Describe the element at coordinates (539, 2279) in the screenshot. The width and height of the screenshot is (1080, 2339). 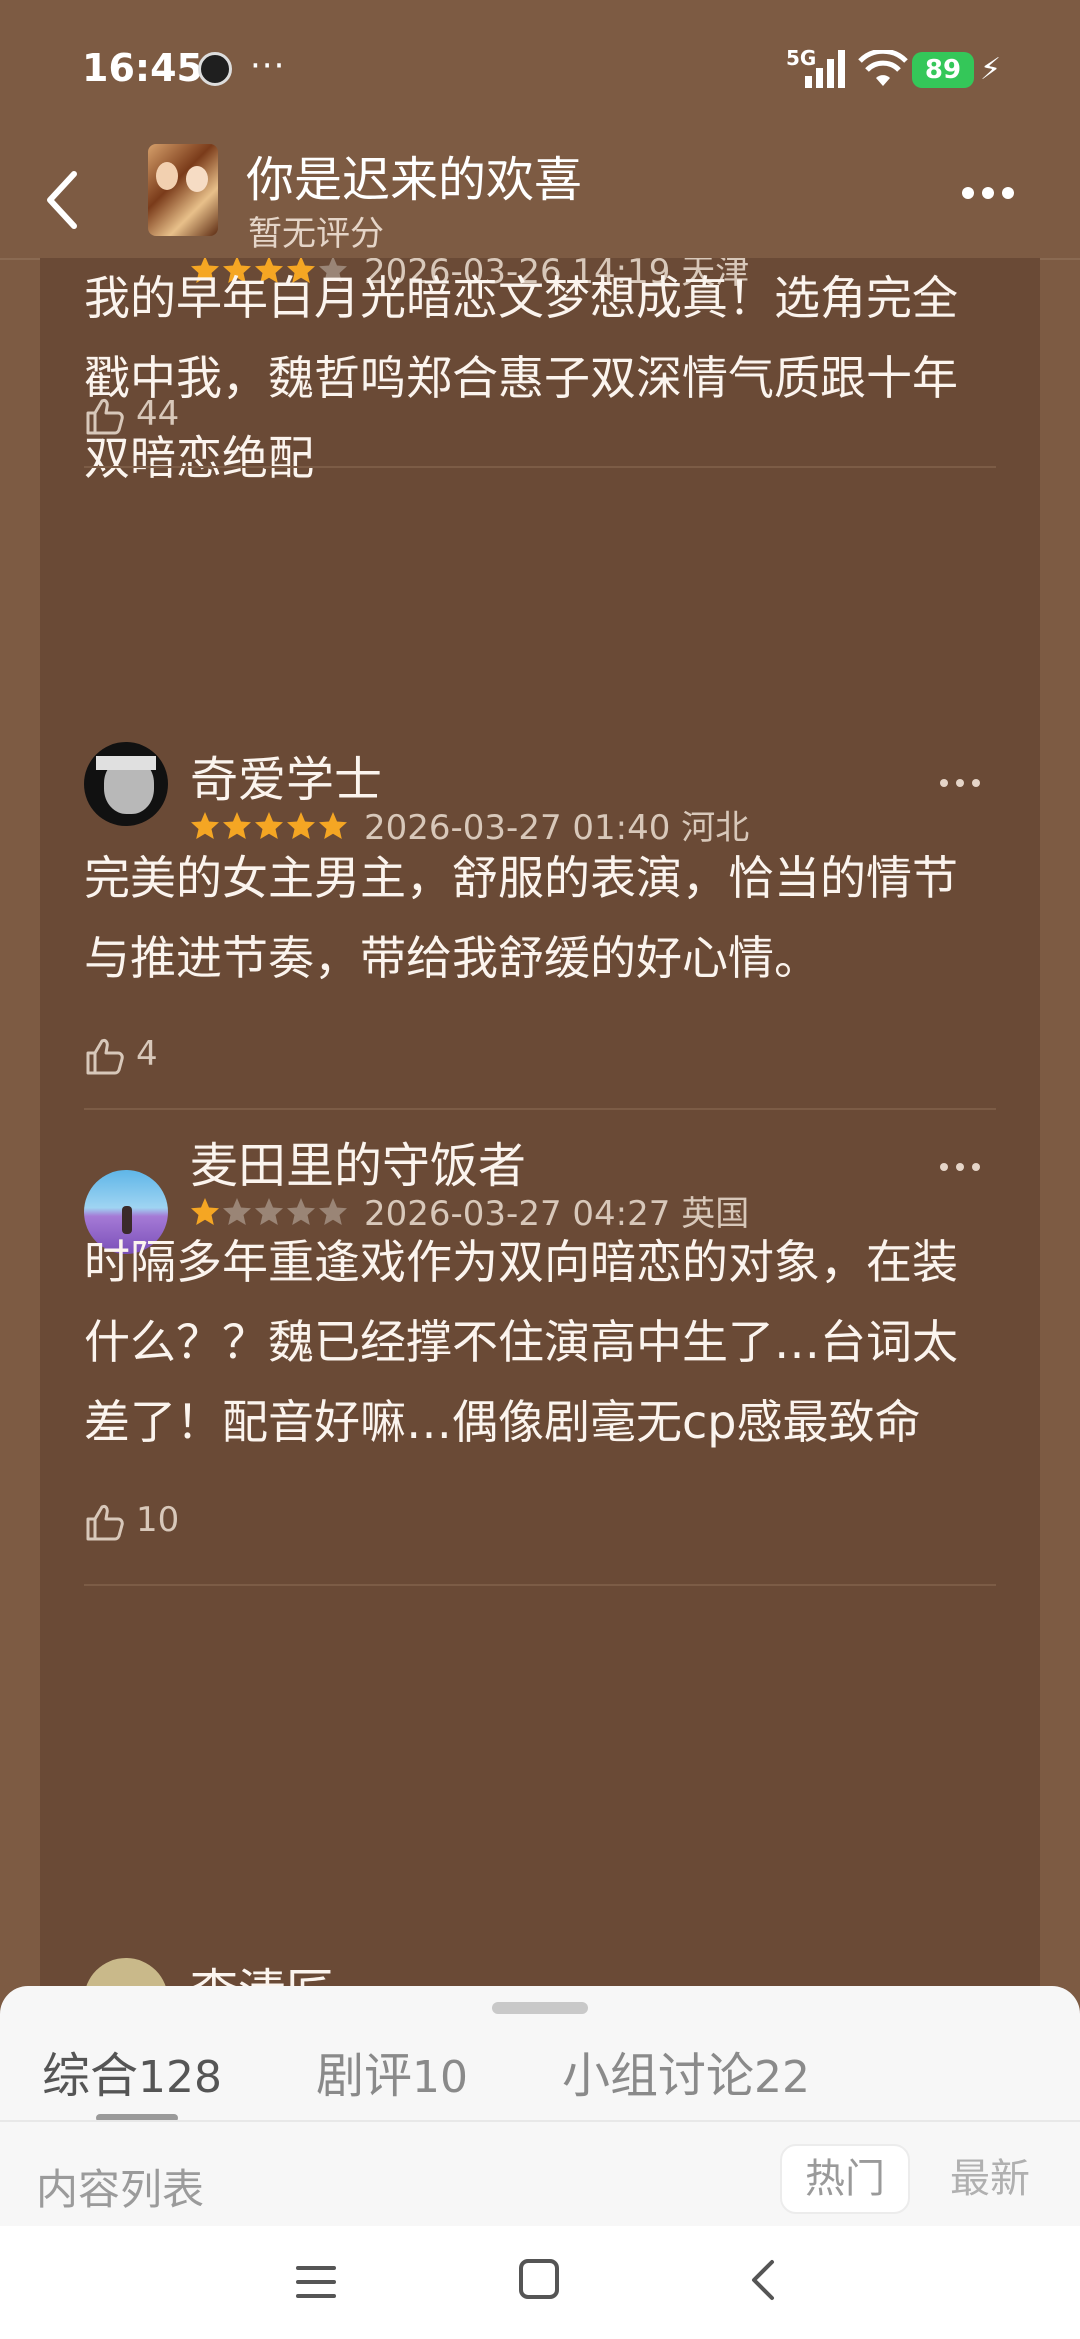
I see `home-icon` at that location.